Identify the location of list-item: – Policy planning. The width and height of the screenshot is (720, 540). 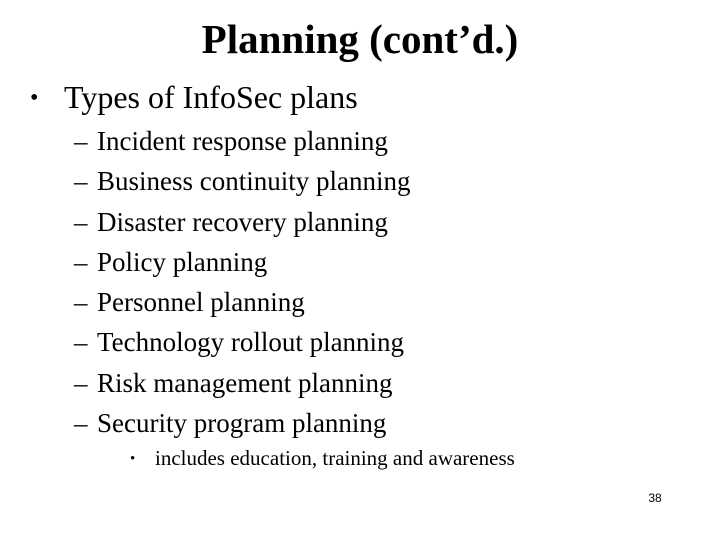
(242, 262).